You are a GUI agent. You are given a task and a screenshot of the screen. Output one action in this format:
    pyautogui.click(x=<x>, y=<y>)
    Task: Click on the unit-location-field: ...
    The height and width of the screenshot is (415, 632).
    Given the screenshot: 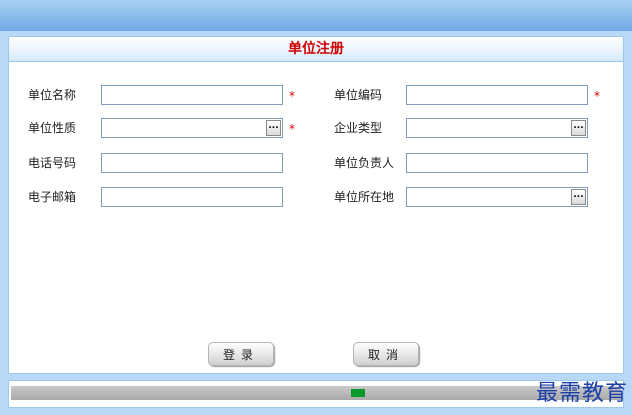 What is the action you would take?
    pyautogui.click(x=497, y=197)
    